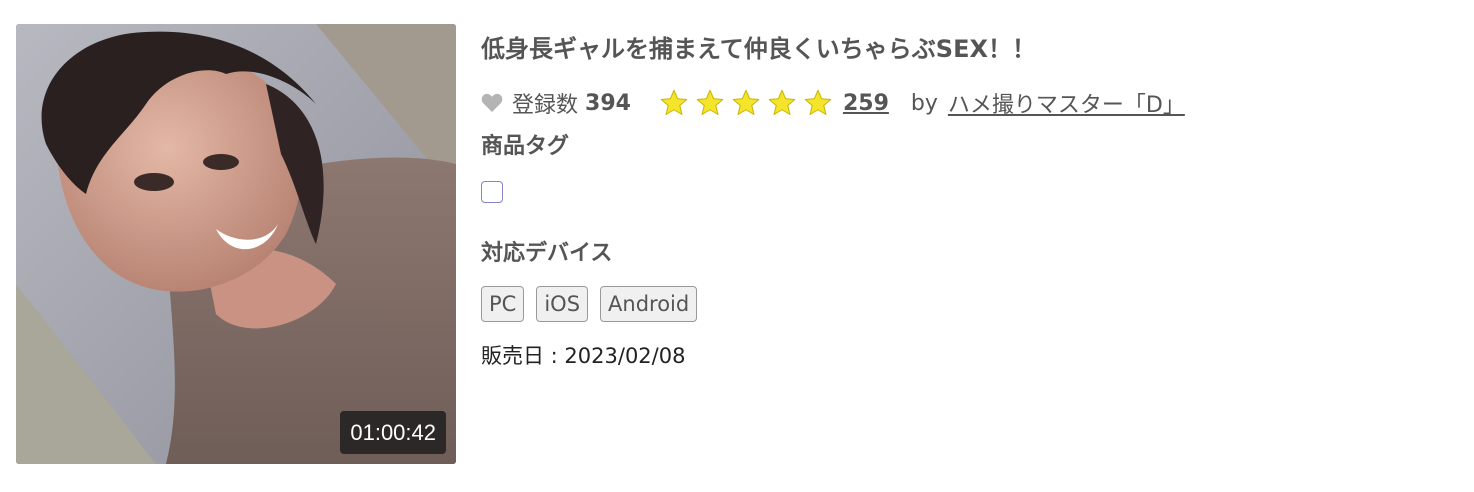  Describe the element at coordinates (924, 103) in the screenshot. I see `seller-prefix: by` at that location.